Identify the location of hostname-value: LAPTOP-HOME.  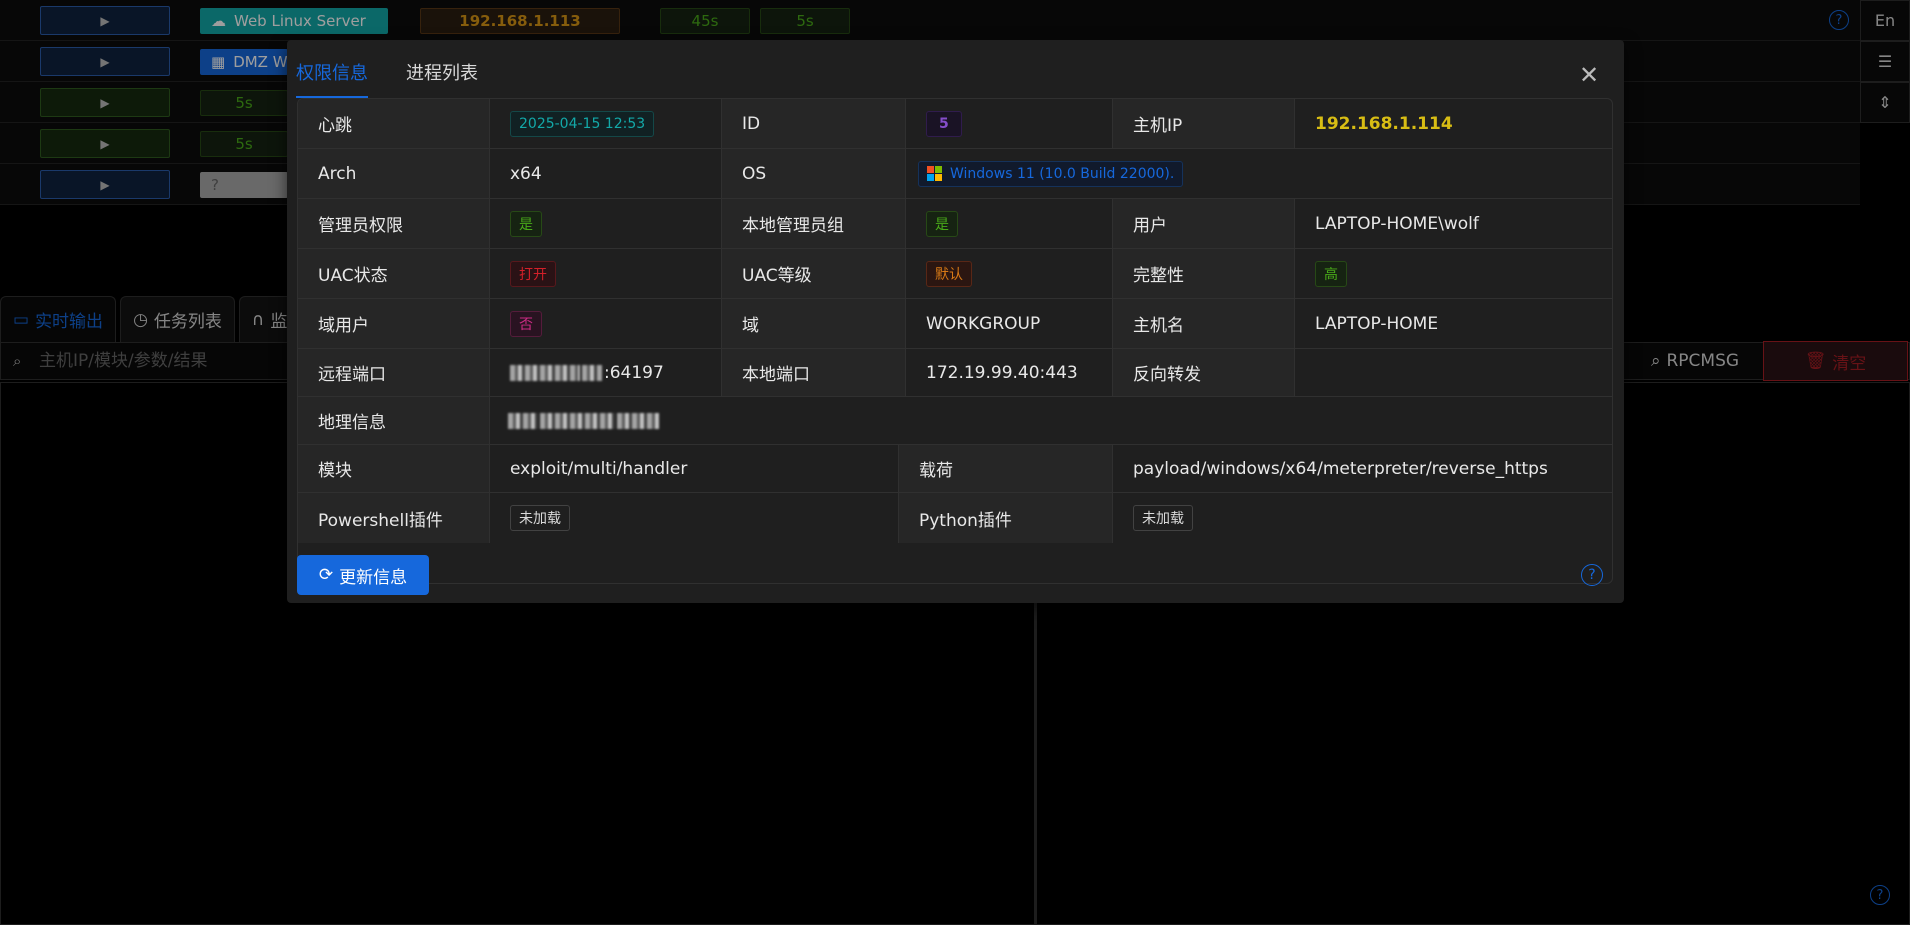
(1453, 323).